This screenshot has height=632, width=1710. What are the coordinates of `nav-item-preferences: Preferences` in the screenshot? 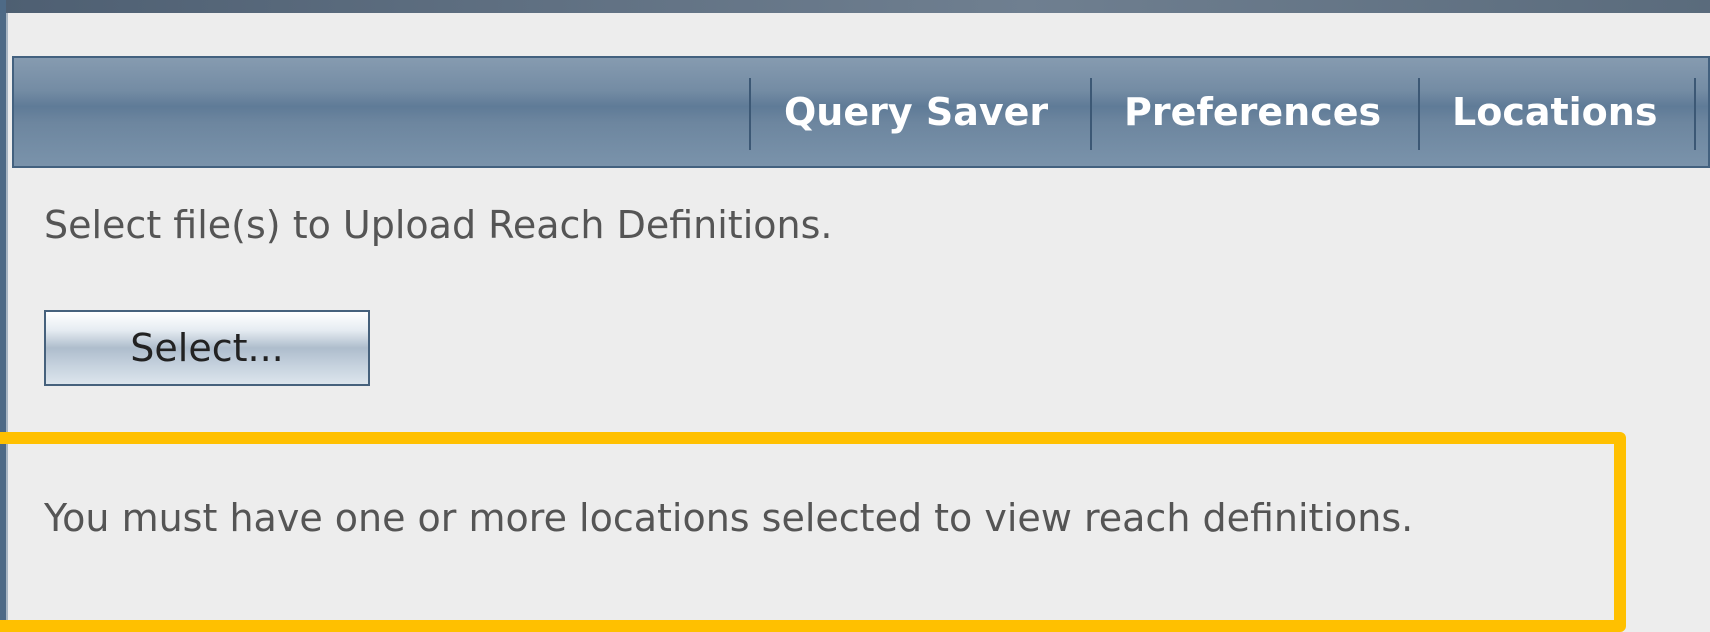 It's located at (1252, 112).